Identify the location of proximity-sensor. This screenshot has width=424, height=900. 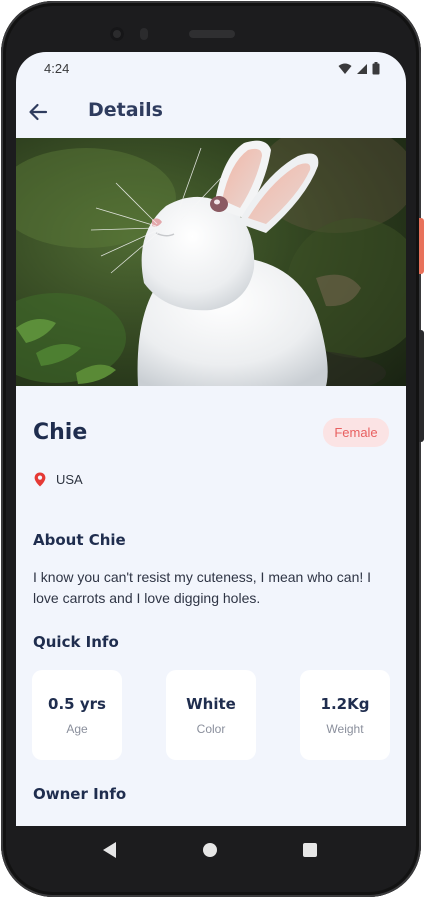
(144, 34).